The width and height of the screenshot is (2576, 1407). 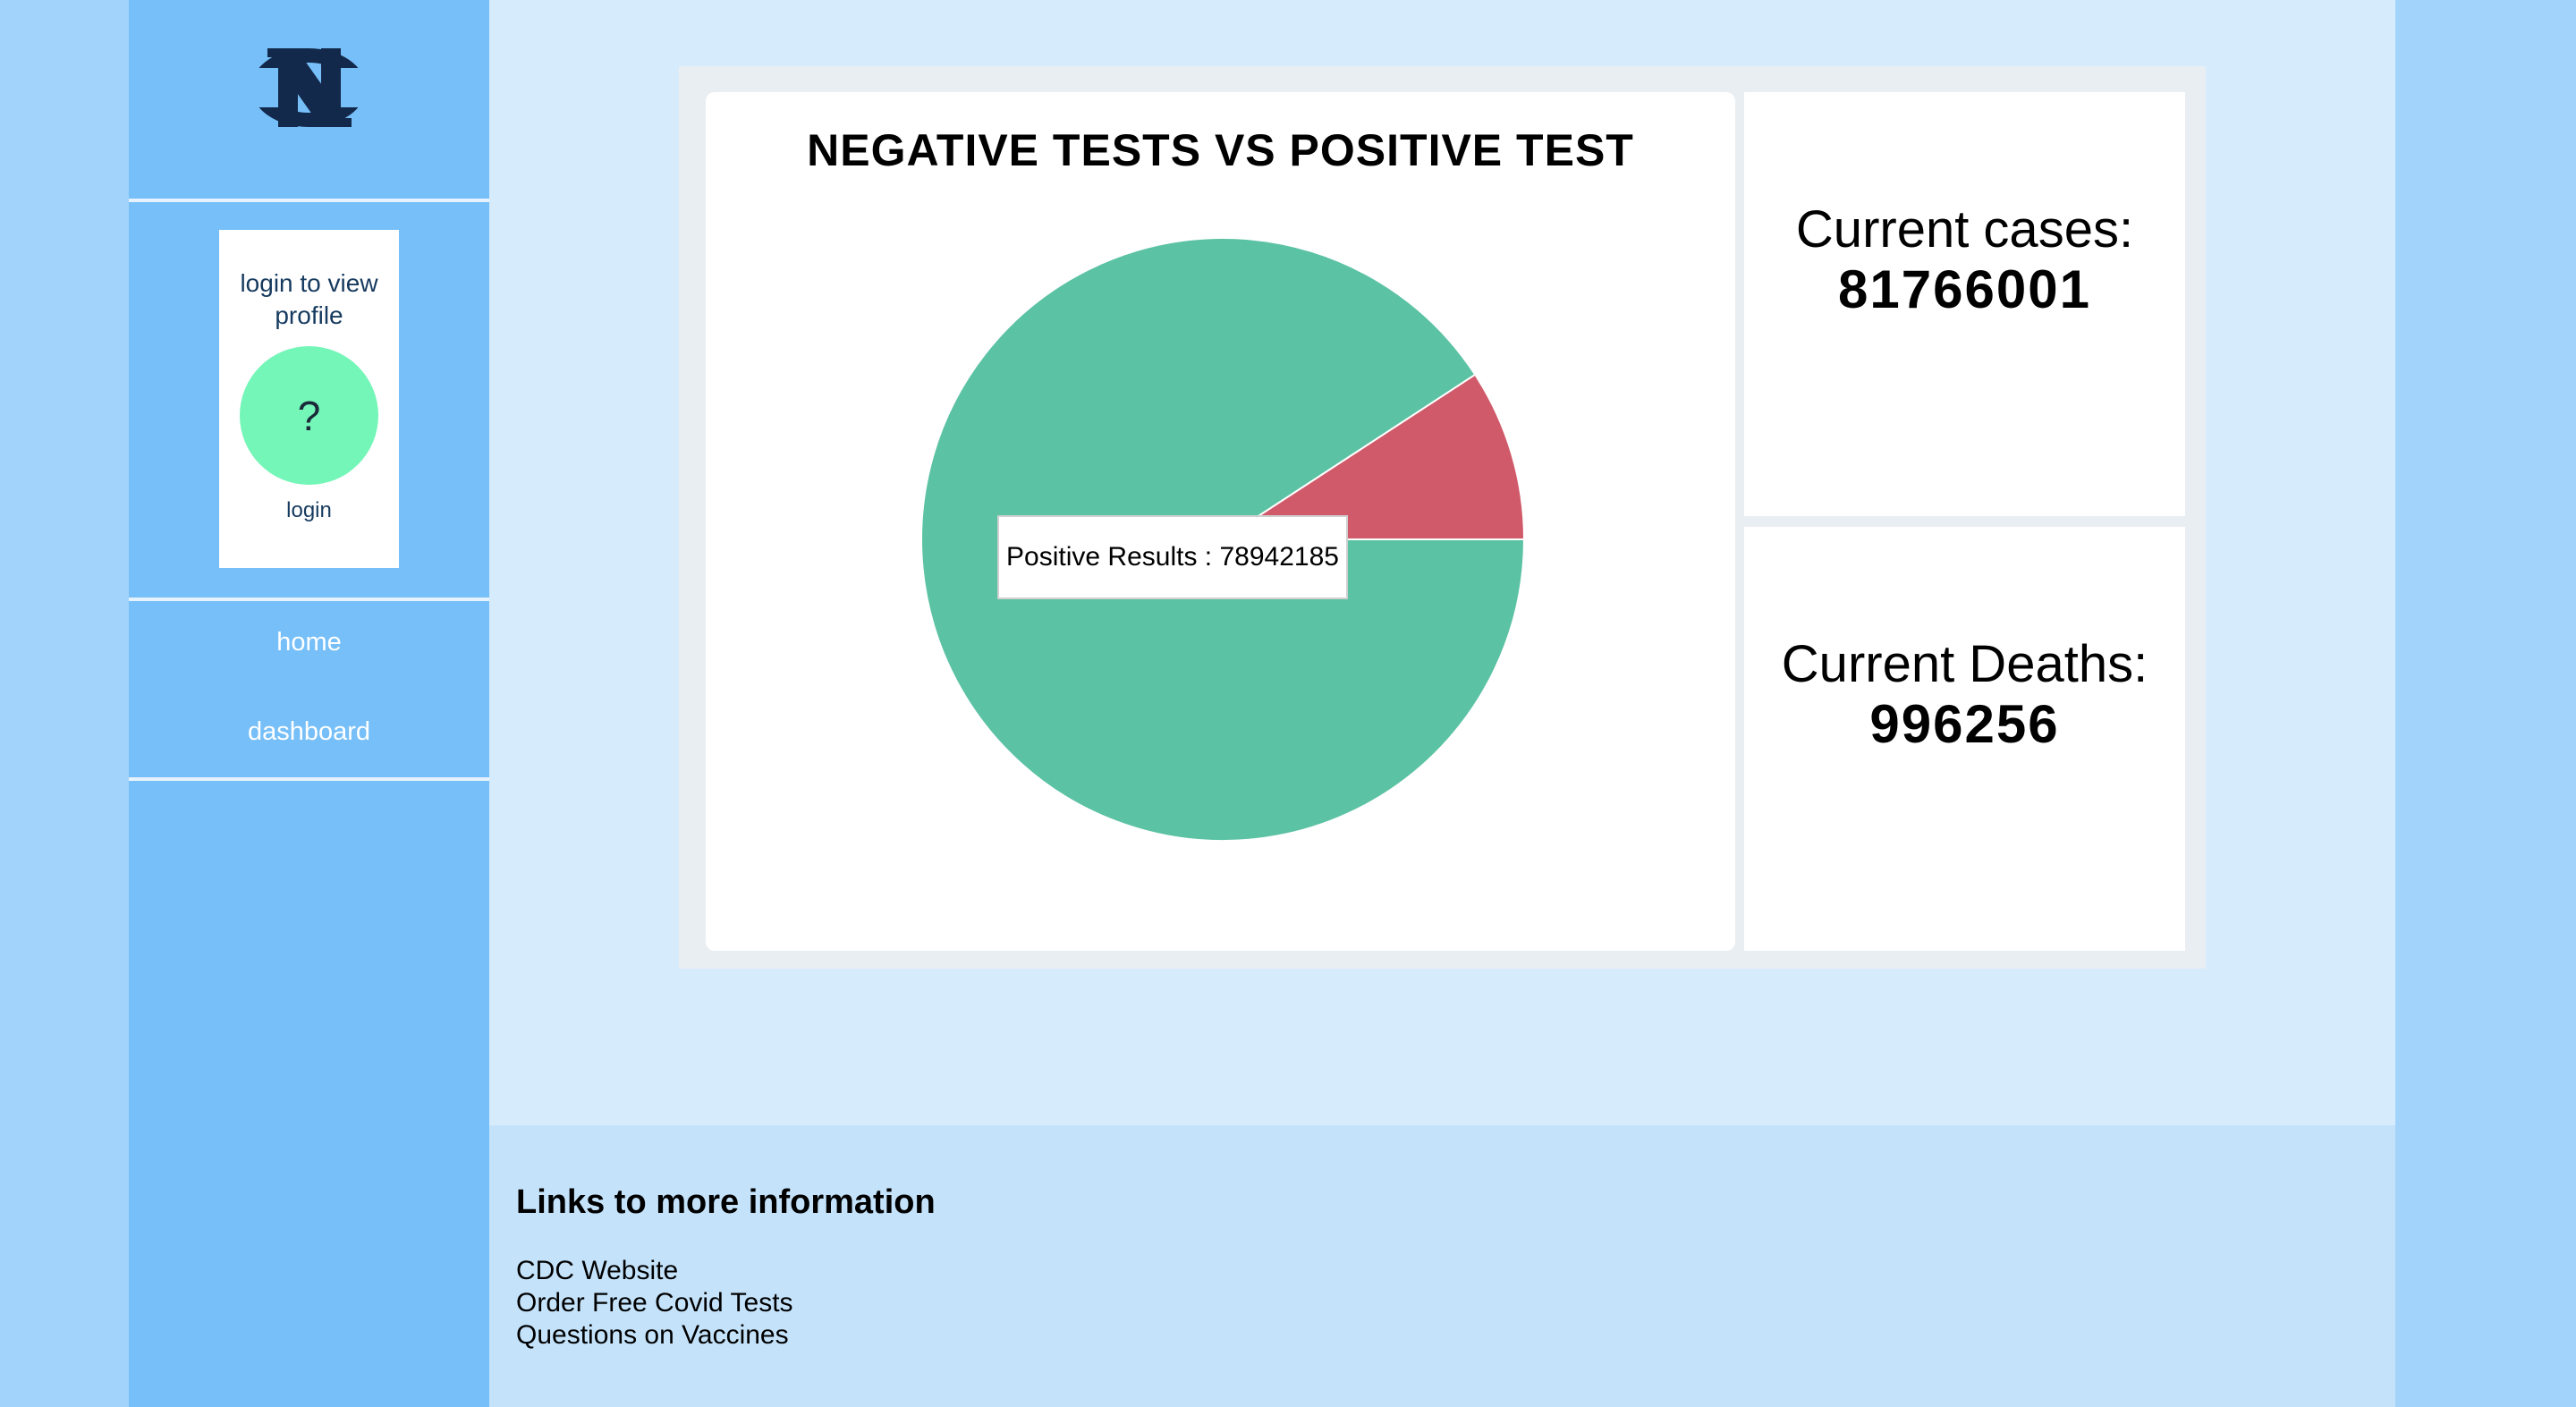 What do you see at coordinates (309, 642) in the screenshot?
I see `nav-item-home: home` at bounding box center [309, 642].